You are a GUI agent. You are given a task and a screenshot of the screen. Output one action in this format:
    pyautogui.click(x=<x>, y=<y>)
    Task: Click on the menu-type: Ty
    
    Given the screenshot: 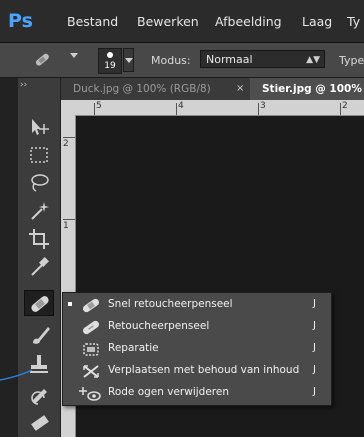 What is the action you would take?
    pyautogui.click(x=353, y=22)
    